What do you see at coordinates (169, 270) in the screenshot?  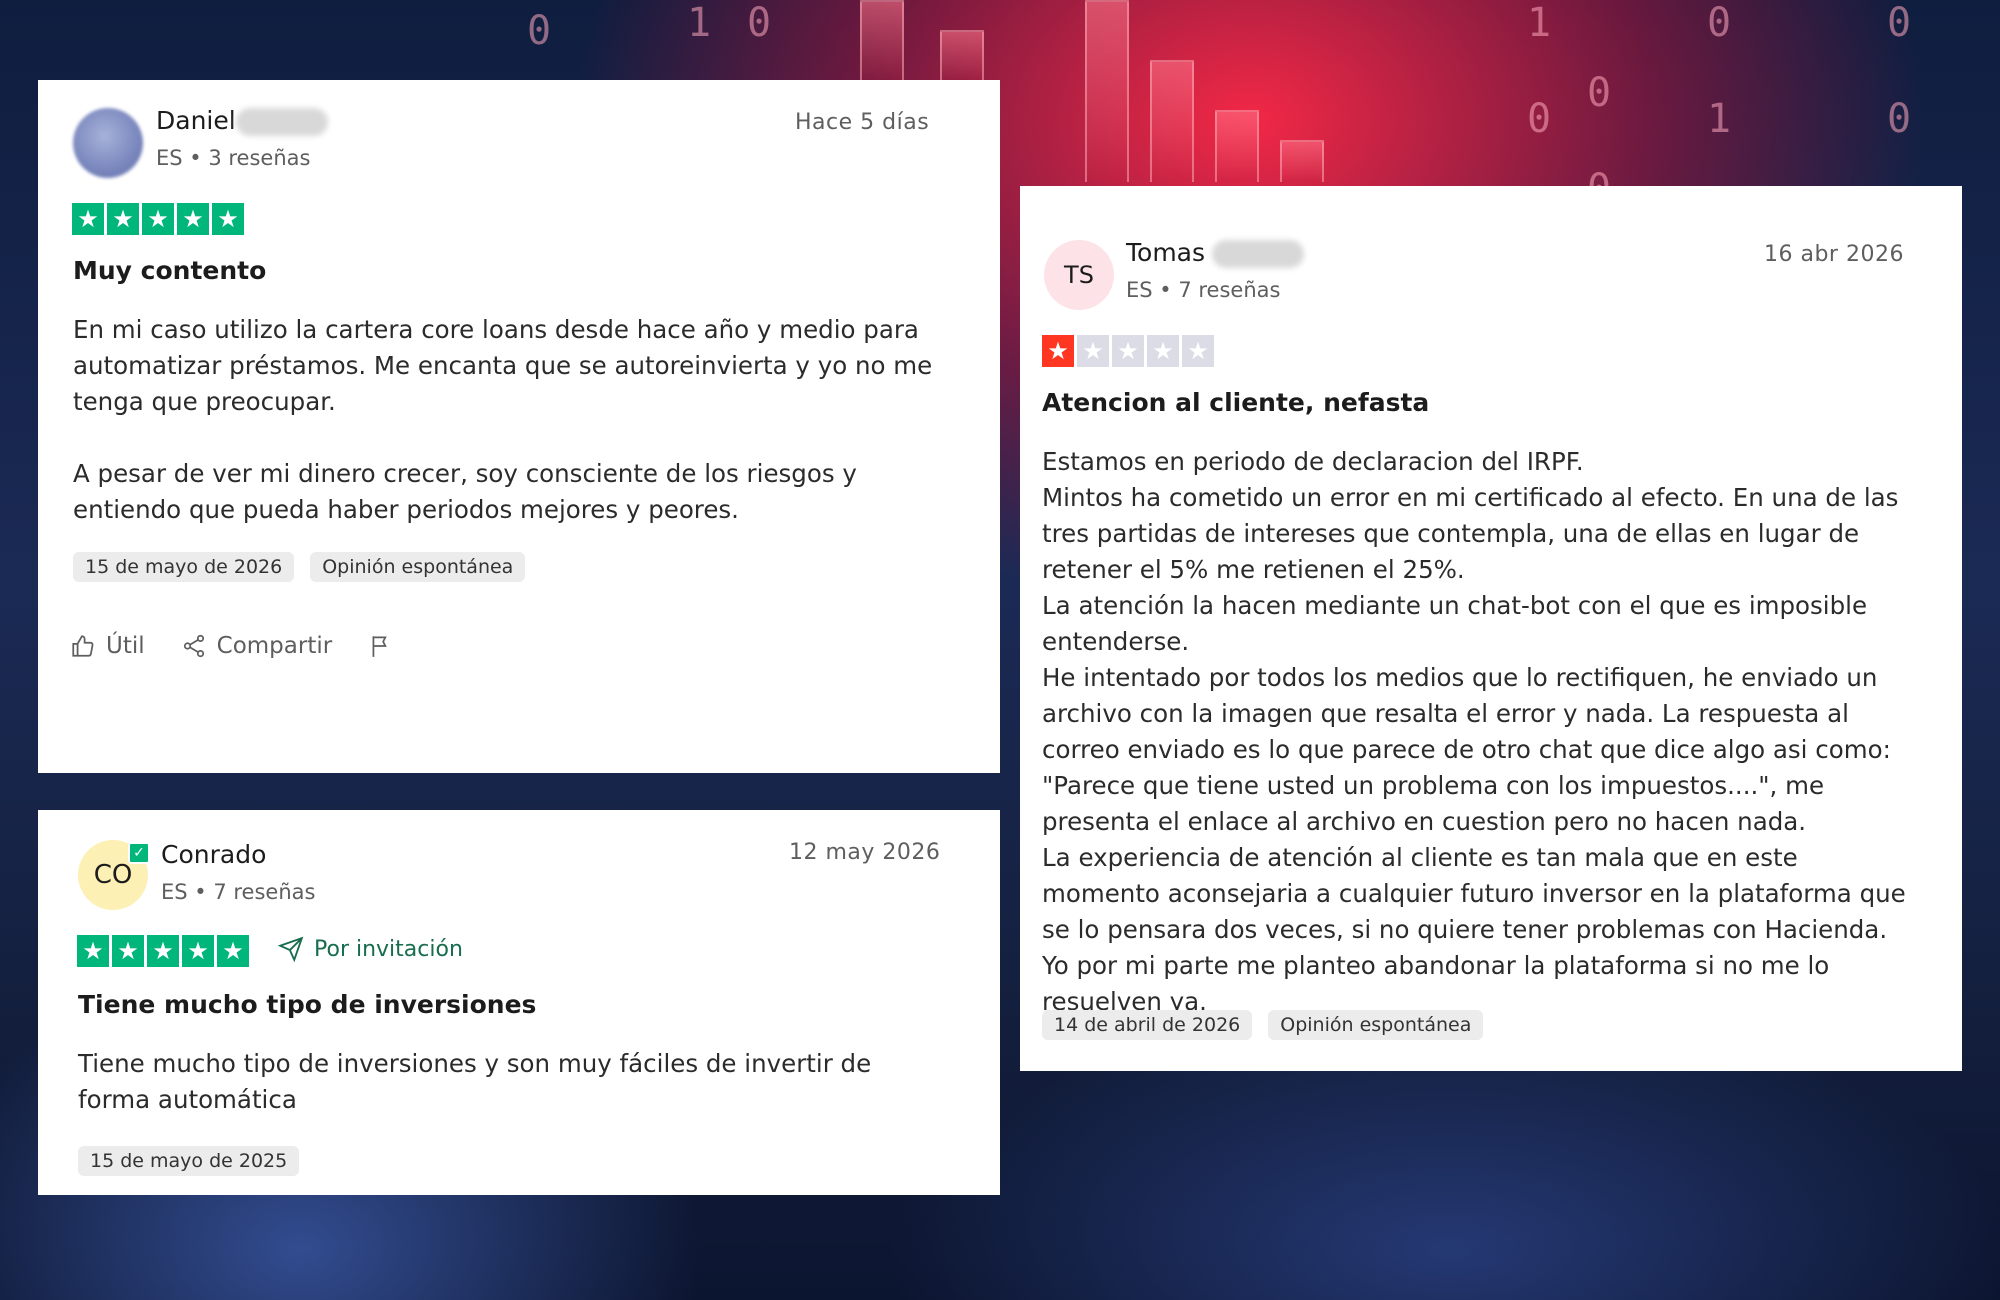 I see `review-title: Muy contento` at bounding box center [169, 270].